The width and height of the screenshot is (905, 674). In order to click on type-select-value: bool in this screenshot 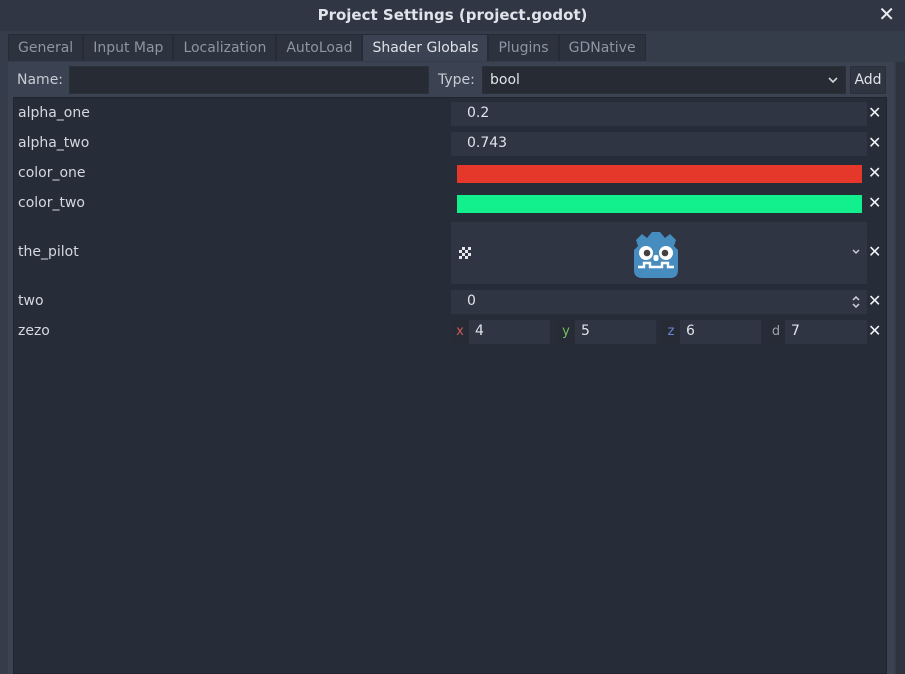, I will do `click(505, 80)`.